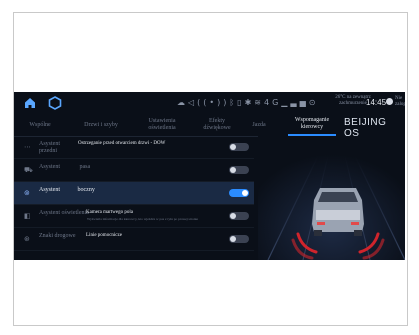 The height and width of the screenshot is (335, 419). What do you see at coordinates (400, 102) in the screenshot?
I see `user-label: Nie zalogowano` at bounding box center [400, 102].